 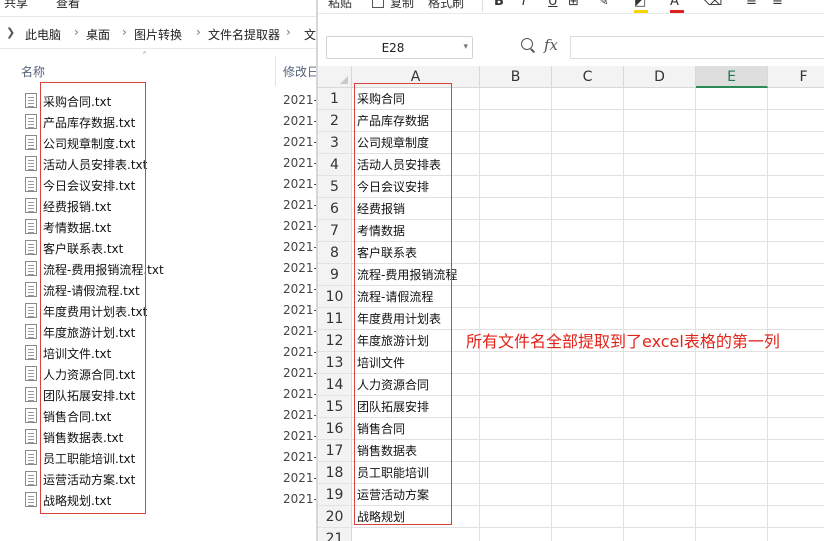 I want to click on cell-a11: 年度费用计划表, so click(x=399, y=319).